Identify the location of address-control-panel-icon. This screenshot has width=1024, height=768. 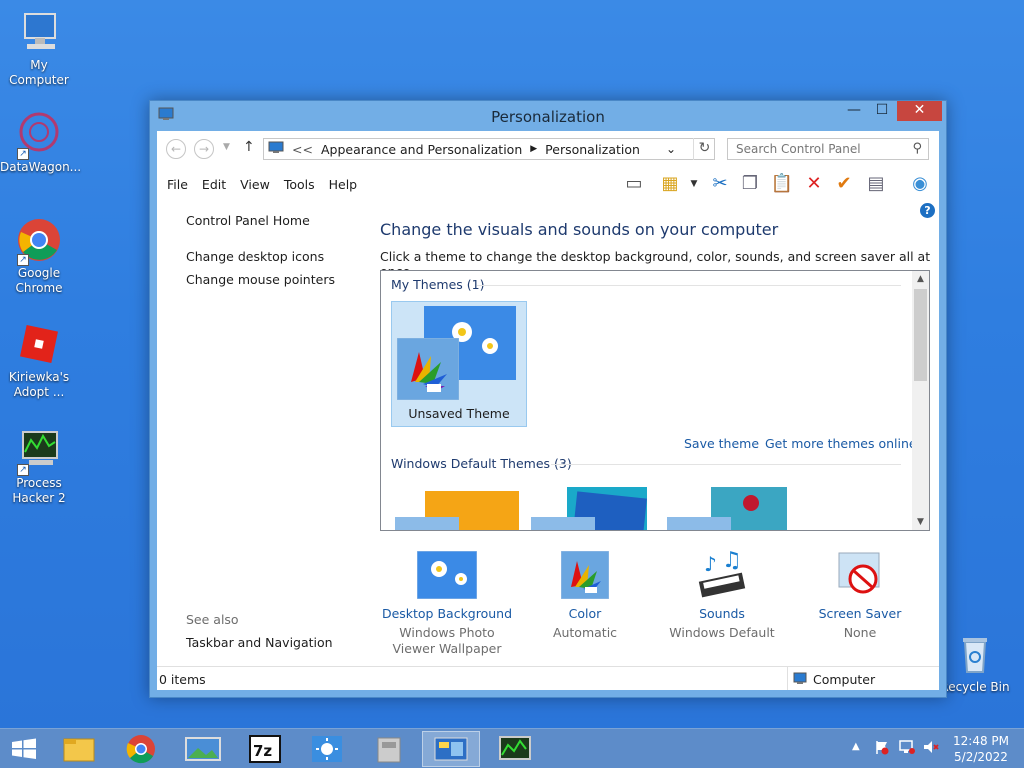
(276, 149).